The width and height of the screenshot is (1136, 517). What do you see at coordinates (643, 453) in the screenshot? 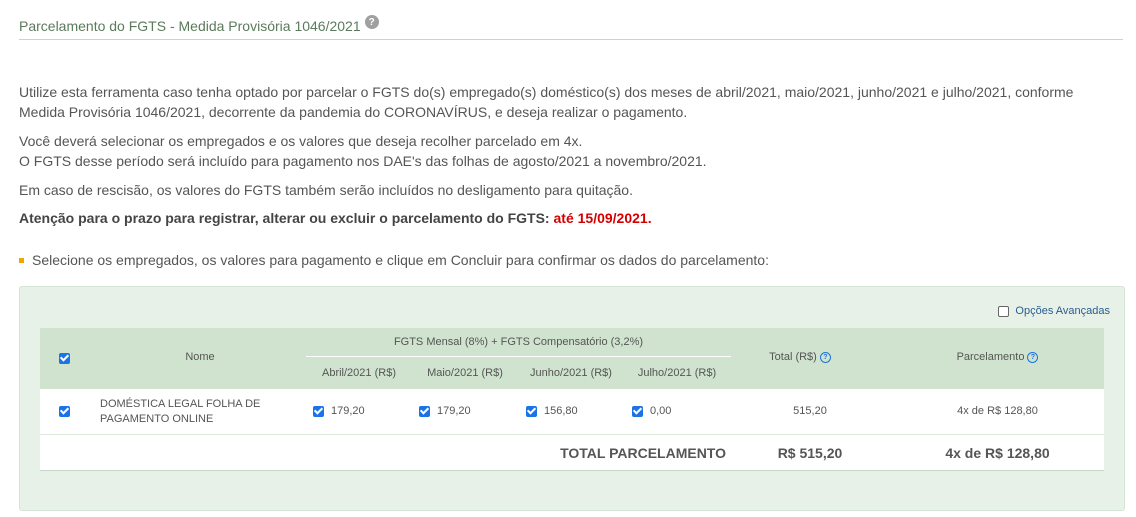
I see `footer-label: TOTAL PARCELAMENTO` at bounding box center [643, 453].